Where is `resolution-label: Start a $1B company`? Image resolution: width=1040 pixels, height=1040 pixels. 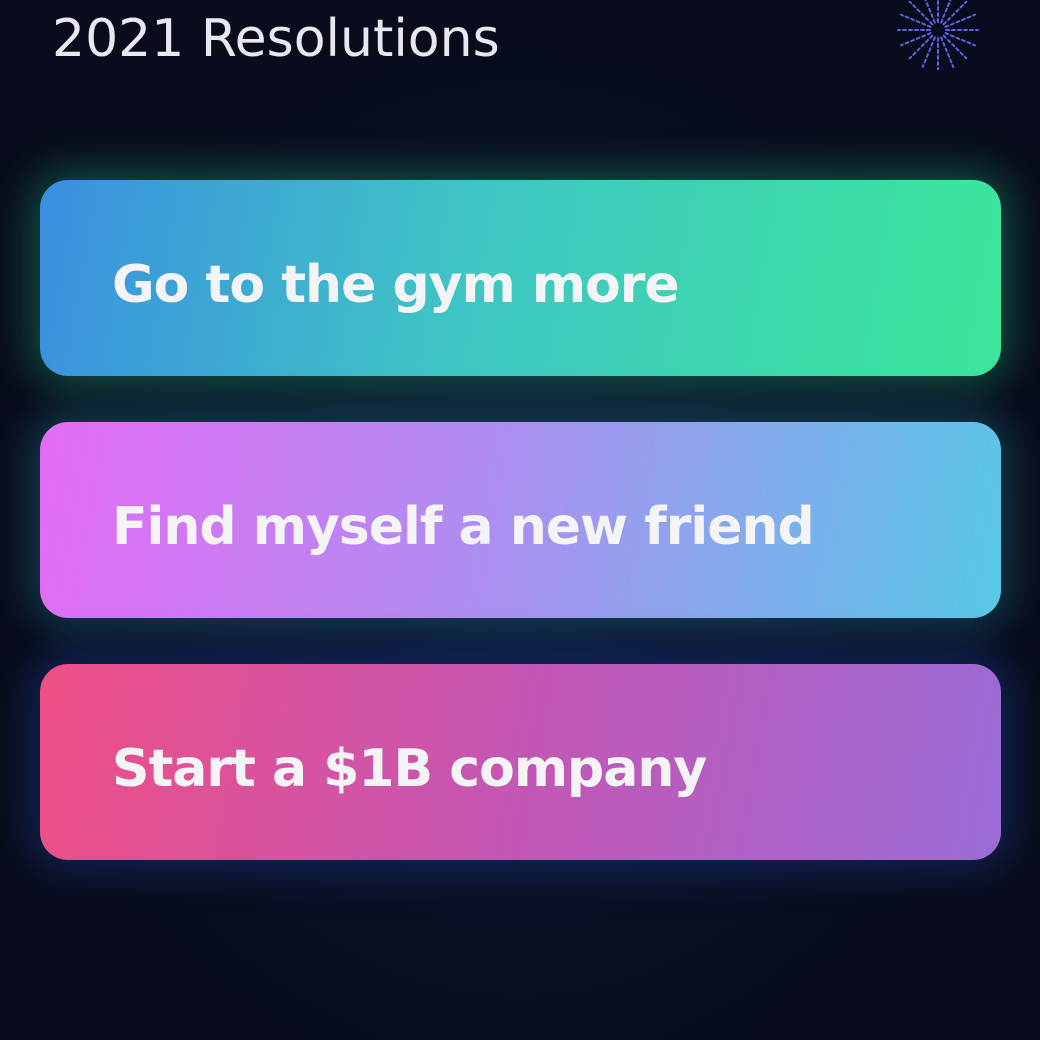
resolution-label: Start a $1B company is located at coordinates (409, 769).